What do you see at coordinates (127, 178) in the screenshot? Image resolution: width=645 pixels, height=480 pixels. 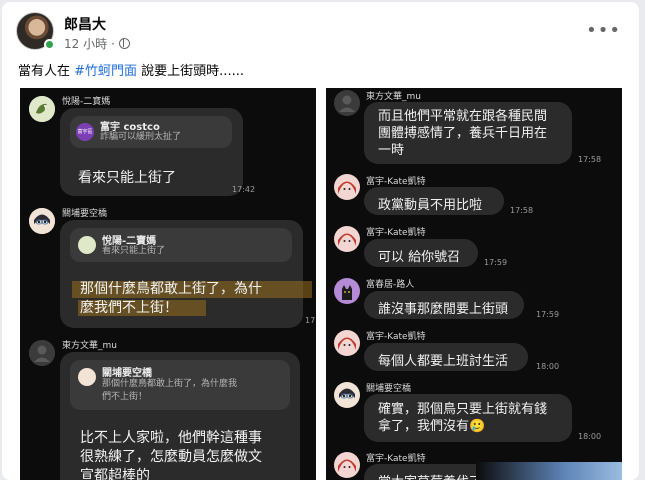 I see `message-text: 看來只能上街了` at bounding box center [127, 178].